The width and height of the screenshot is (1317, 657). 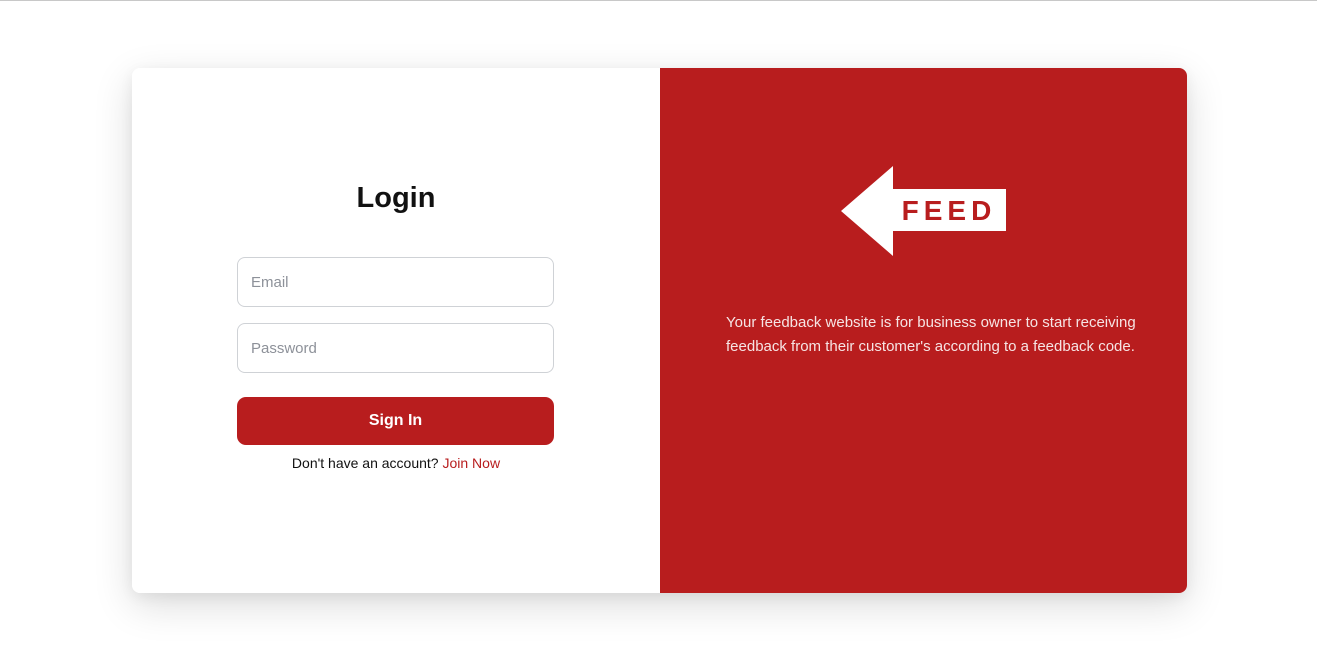 What do you see at coordinates (395, 421) in the screenshot?
I see `sign-in-button: Sign In` at bounding box center [395, 421].